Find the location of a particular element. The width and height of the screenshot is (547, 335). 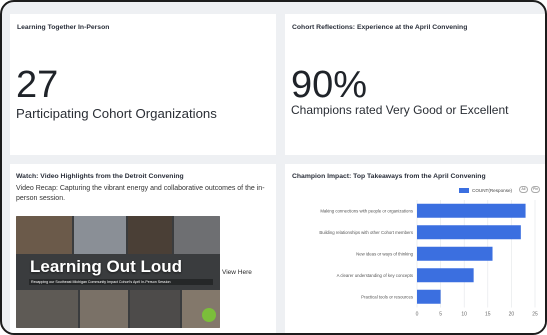

learning-card-title: Learning Together In-Person is located at coordinates (63, 27).